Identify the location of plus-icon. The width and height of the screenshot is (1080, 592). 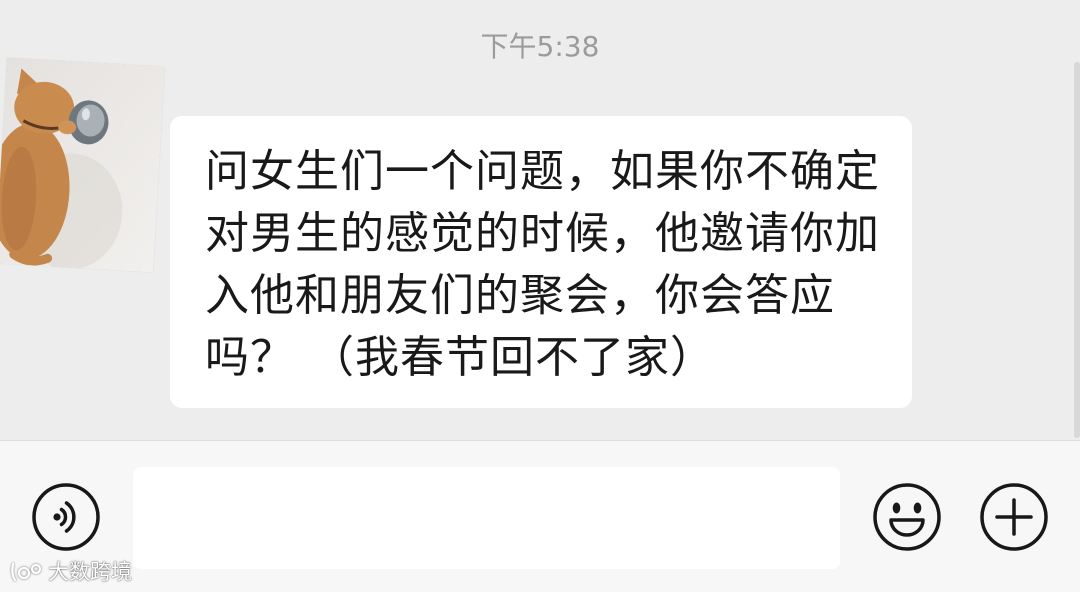
(1014, 517).